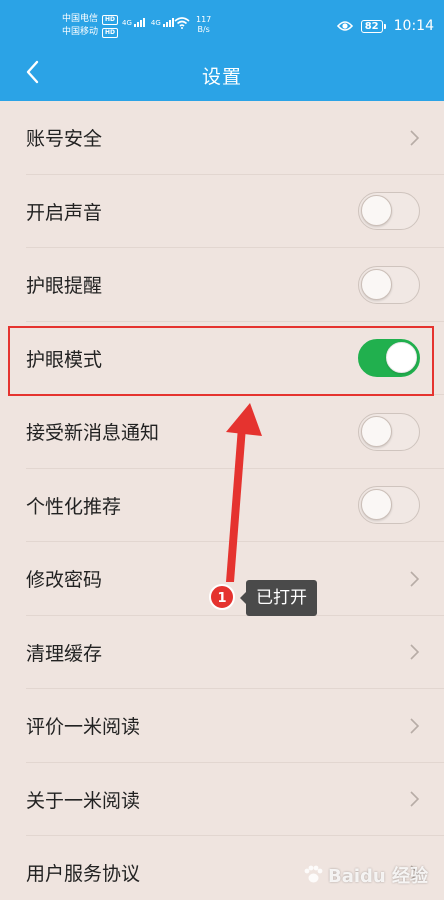 The height and width of the screenshot is (900, 444). What do you see at coordinates (244, 492) in the screenshot?
I see `annotation-arrow-icon` at bounding box center [244, 492].